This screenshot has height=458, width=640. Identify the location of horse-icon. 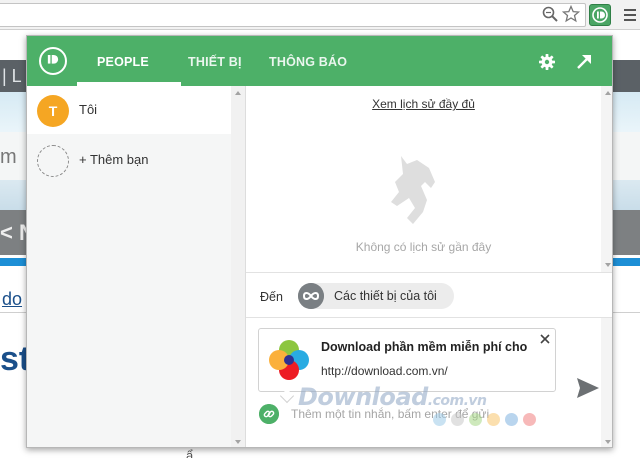
(413, 190).